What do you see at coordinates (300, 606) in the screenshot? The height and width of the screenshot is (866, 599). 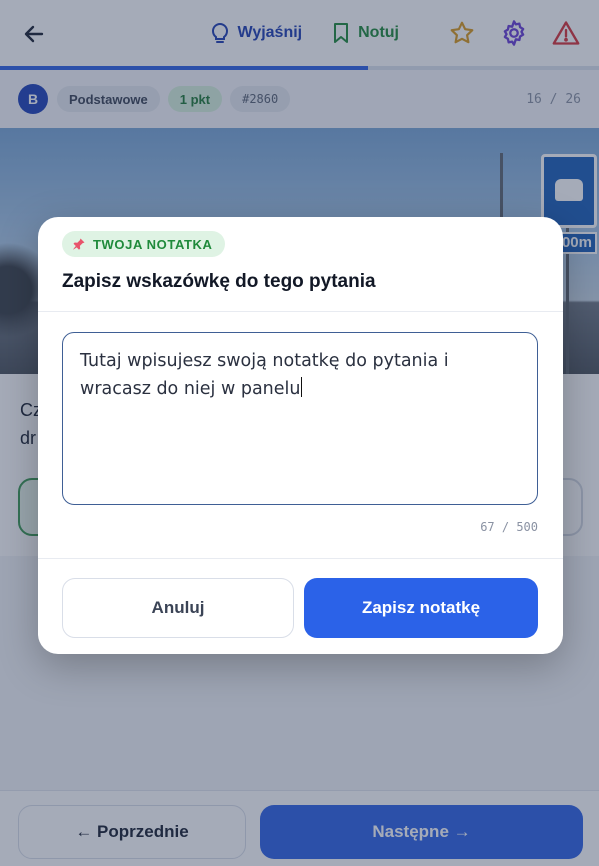 I see `modal-footer: Anuluj Zapisz notatkę` at bounding box center [300, 606].